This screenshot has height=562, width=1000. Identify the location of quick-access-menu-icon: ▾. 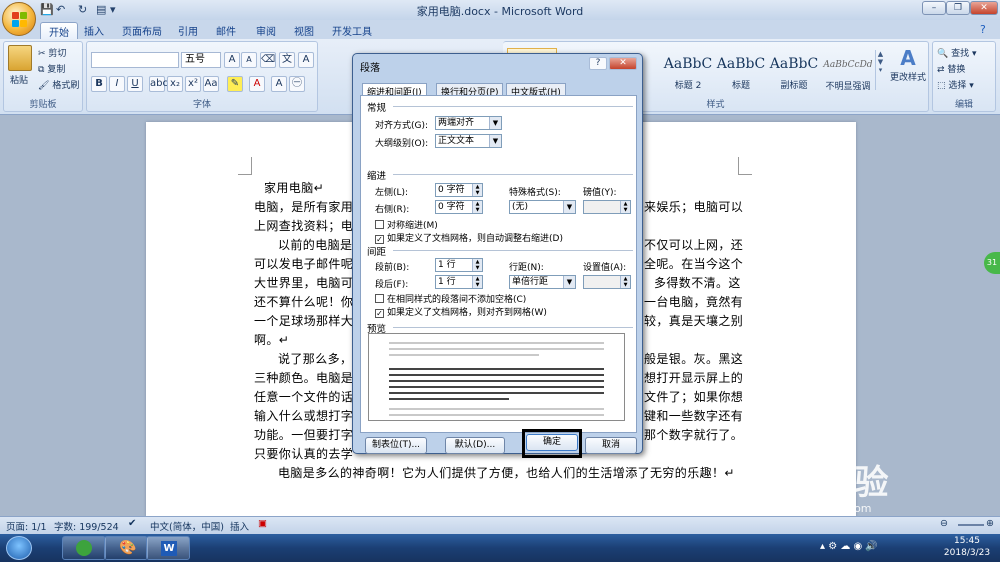
(113, 9).